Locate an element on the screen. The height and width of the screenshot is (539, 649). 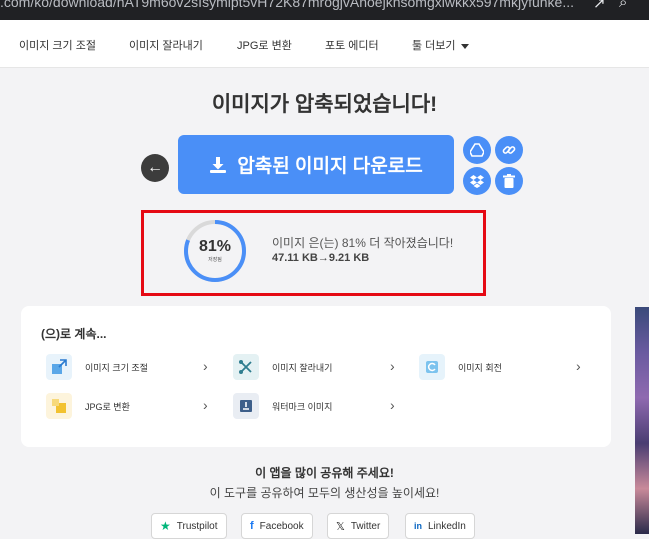
tool-label: 이미지 잘라내기 is located at coordinates (302, 368).